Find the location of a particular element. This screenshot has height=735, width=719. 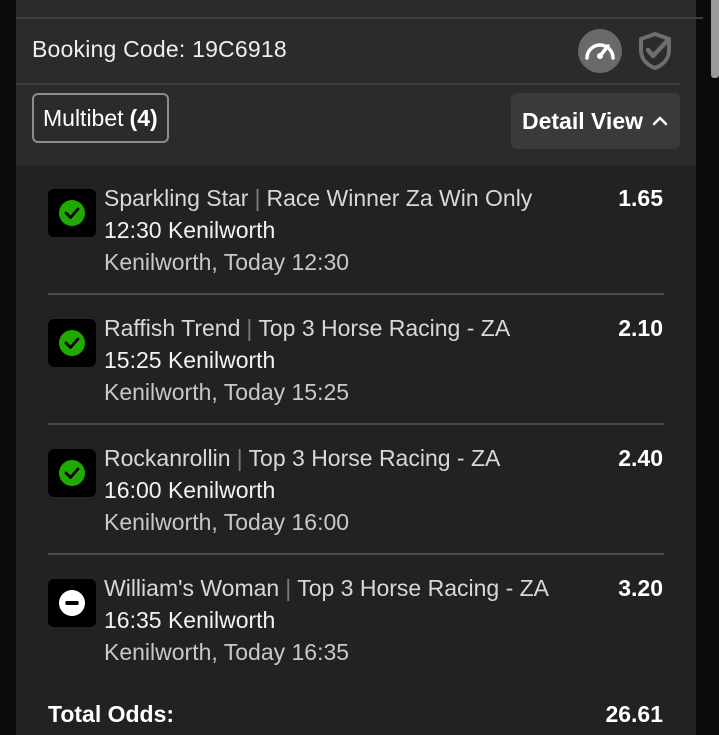

leg-event: 16:35 Kenilworth is located at coordinates (190, 620).